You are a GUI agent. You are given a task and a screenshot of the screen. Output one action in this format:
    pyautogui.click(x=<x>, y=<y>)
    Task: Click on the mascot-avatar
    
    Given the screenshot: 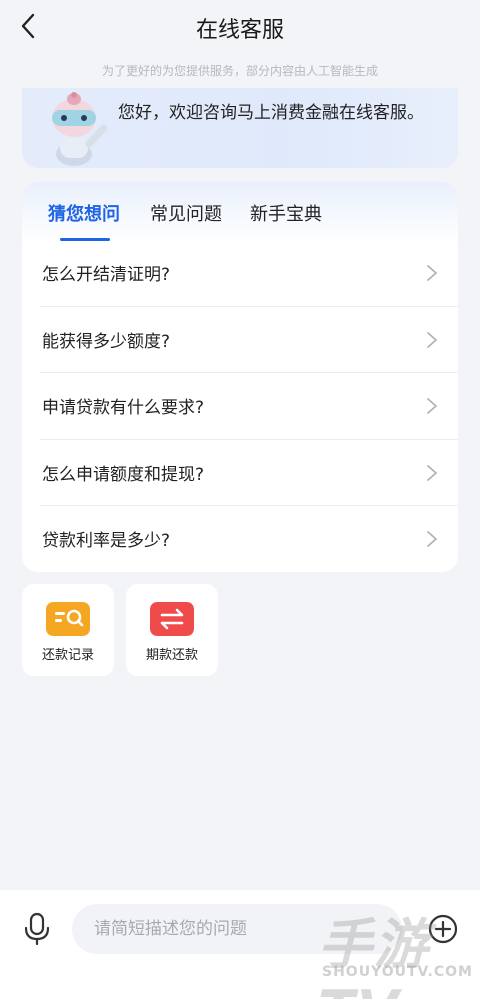 What is the action you would take?
    pyautogui.click(x=80, y=129)
    